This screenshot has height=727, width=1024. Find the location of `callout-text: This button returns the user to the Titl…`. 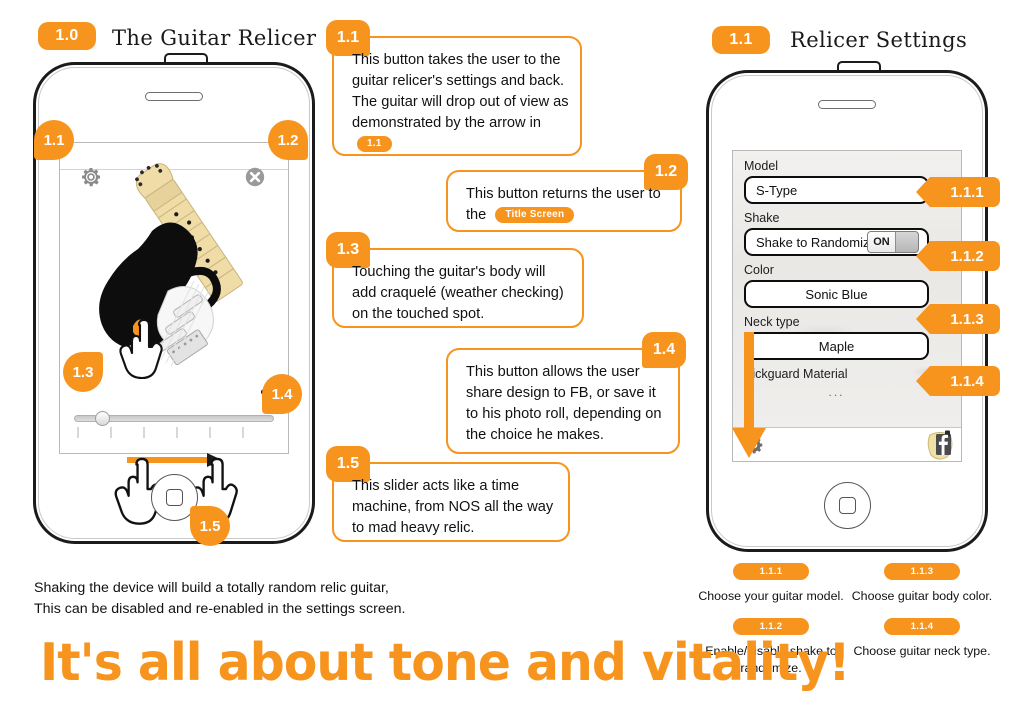

callout-text: This button returns the user to the Titl… is located at coordinates (563, 204).